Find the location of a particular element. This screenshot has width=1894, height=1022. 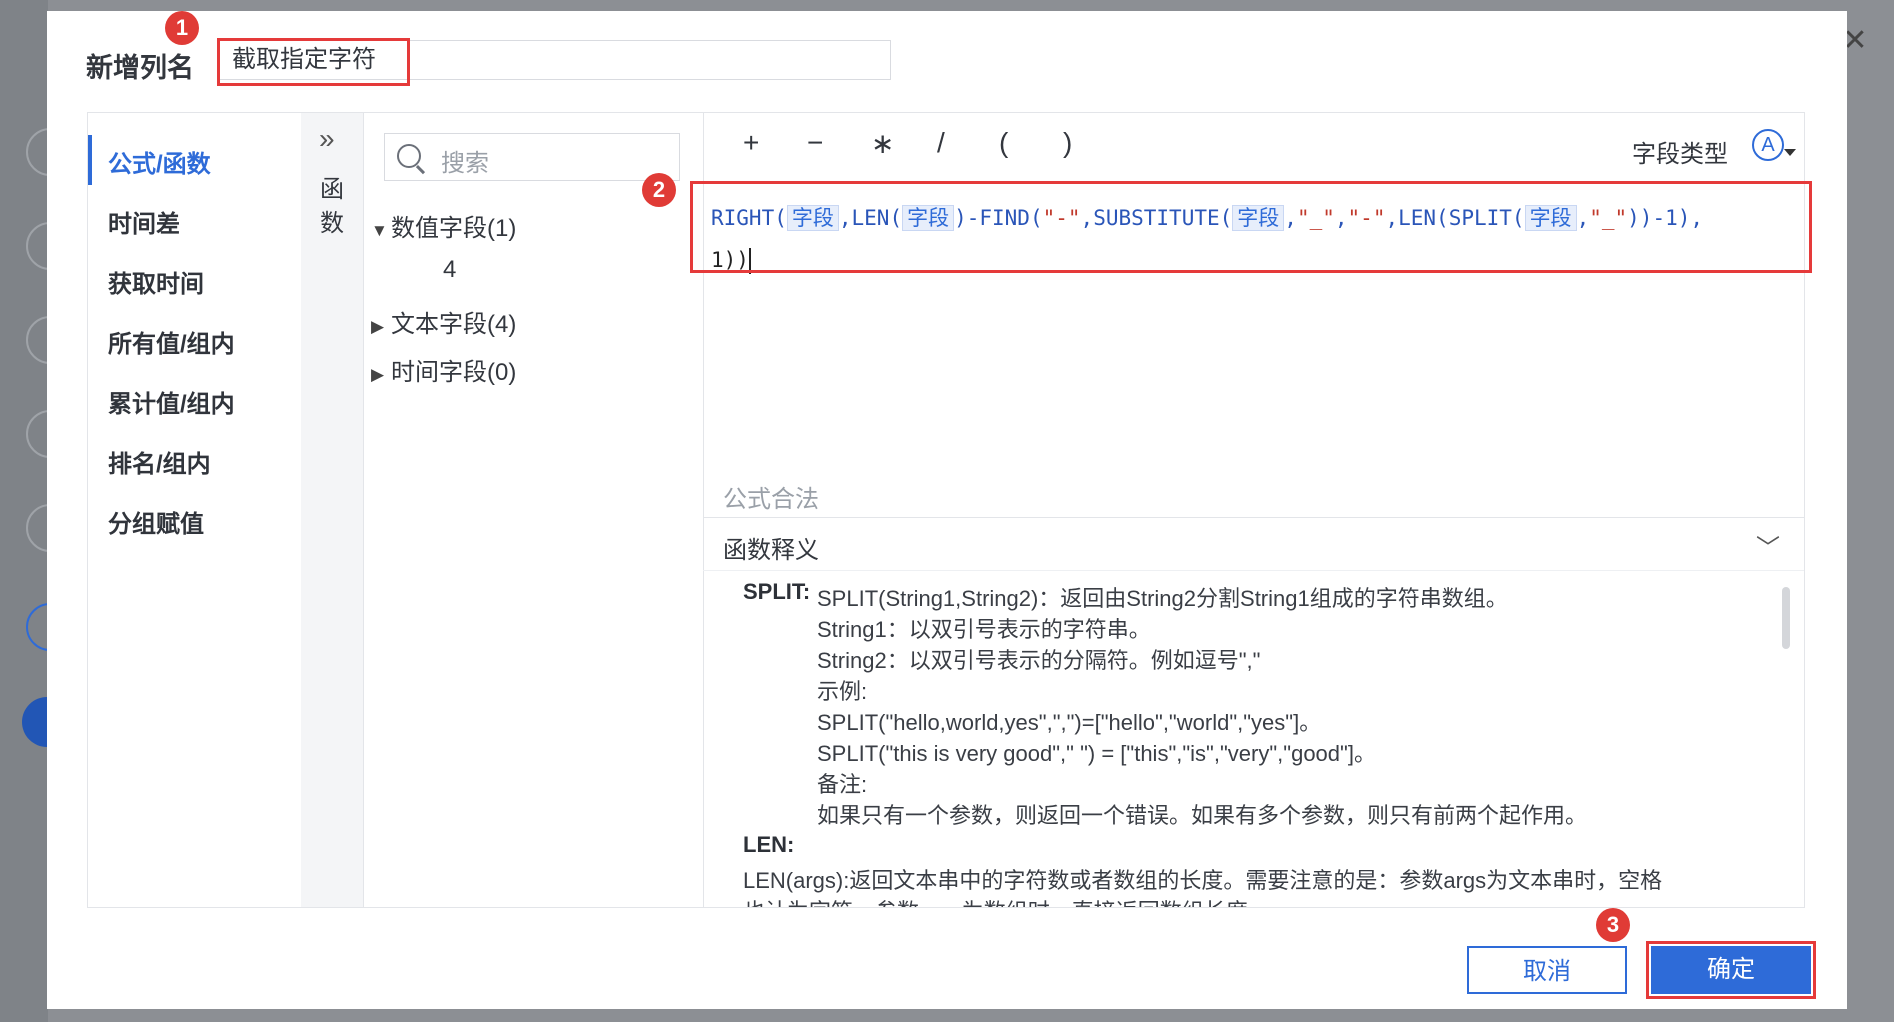

tree-group-numeric: ▼ 数值字段(1) is located at coordinates (443, 225).